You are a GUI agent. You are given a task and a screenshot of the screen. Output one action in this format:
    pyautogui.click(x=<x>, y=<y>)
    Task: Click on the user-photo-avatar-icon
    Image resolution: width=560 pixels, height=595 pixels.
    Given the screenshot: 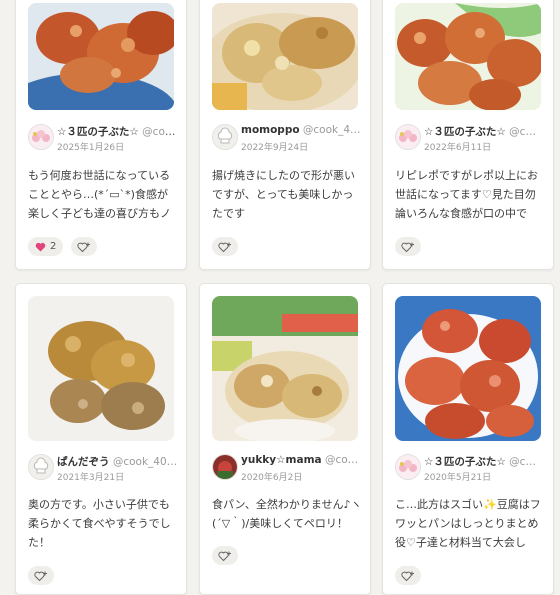 What is the action you would take?
    pyautogui.click(x=225, y=467)
    